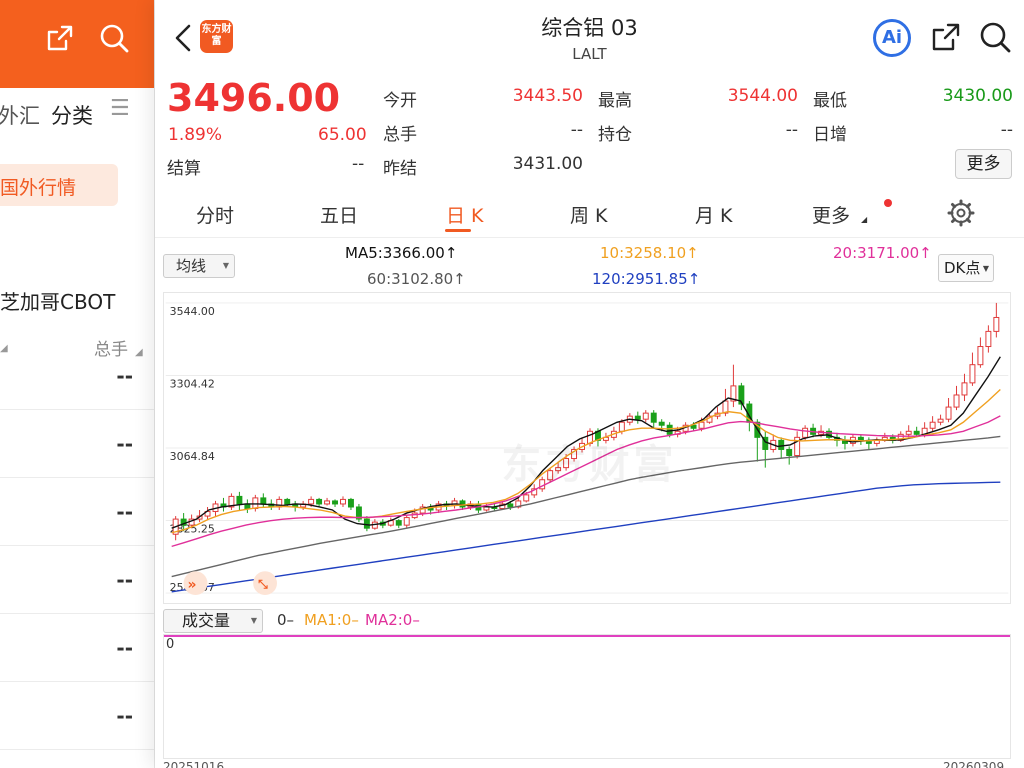  What do you see at coordinates (192, 585) in the screenshot?
I see `double-chevron-icon: »` at bounding box center [192, 585].